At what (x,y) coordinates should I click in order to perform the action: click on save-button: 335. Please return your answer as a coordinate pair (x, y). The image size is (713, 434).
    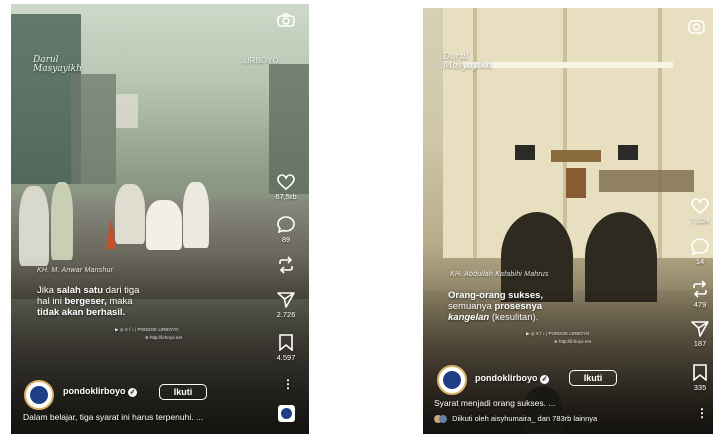
    Looking at the image, I should click on (699, 378).